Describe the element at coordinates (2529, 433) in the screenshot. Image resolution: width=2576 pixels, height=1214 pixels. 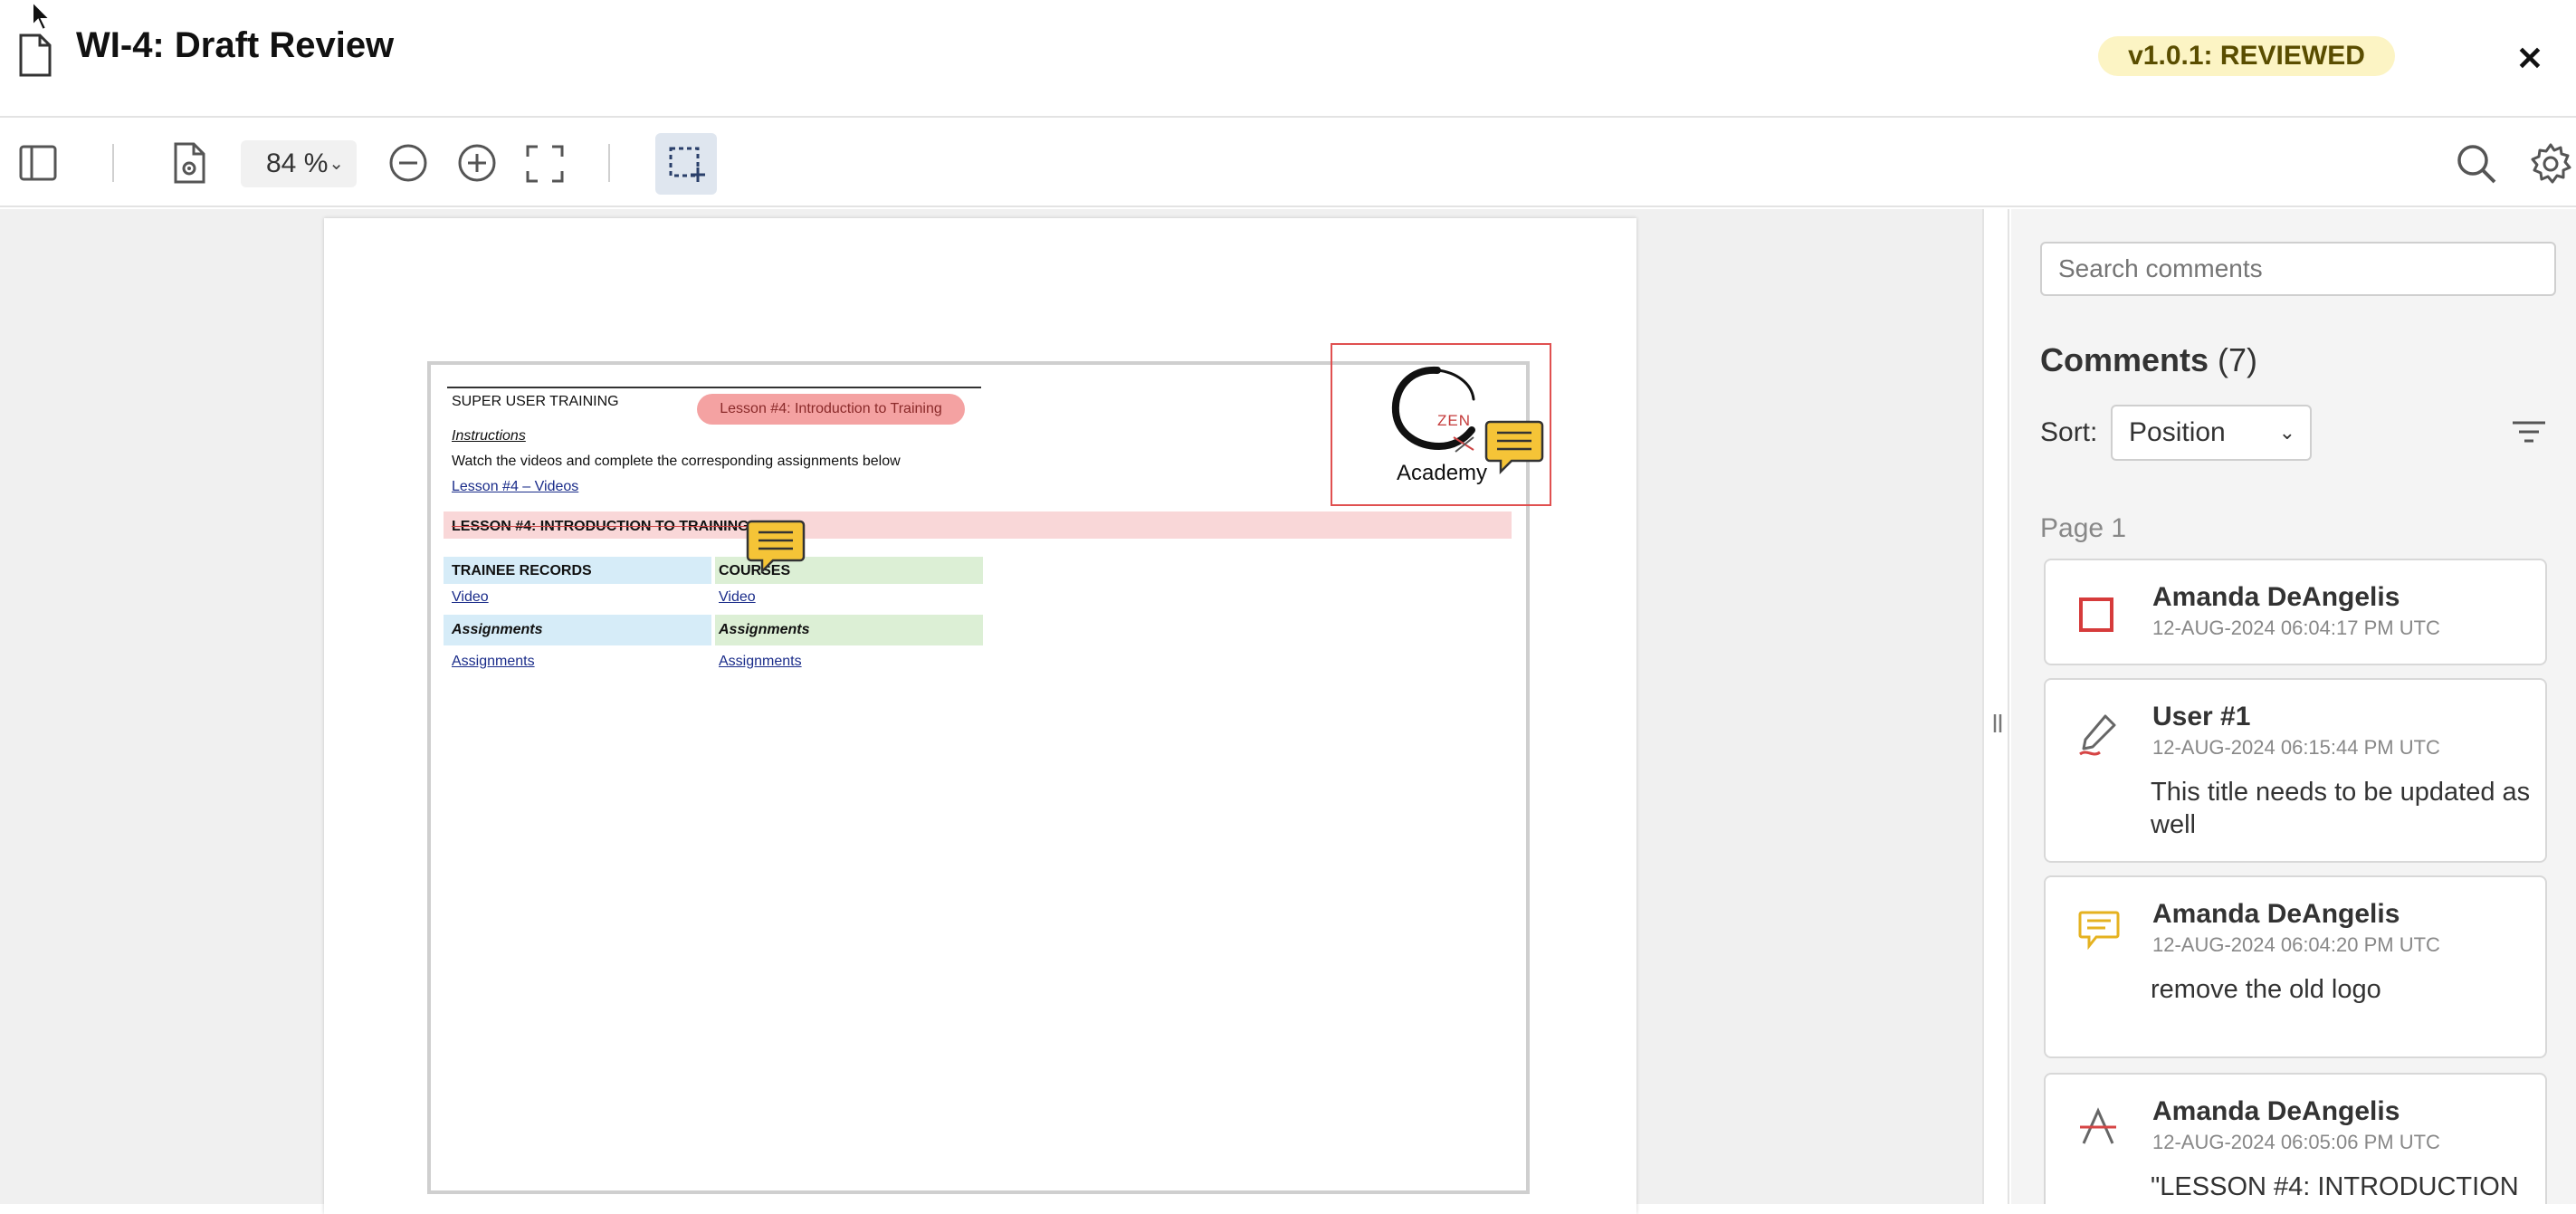
I see `filter-icon` at that location.